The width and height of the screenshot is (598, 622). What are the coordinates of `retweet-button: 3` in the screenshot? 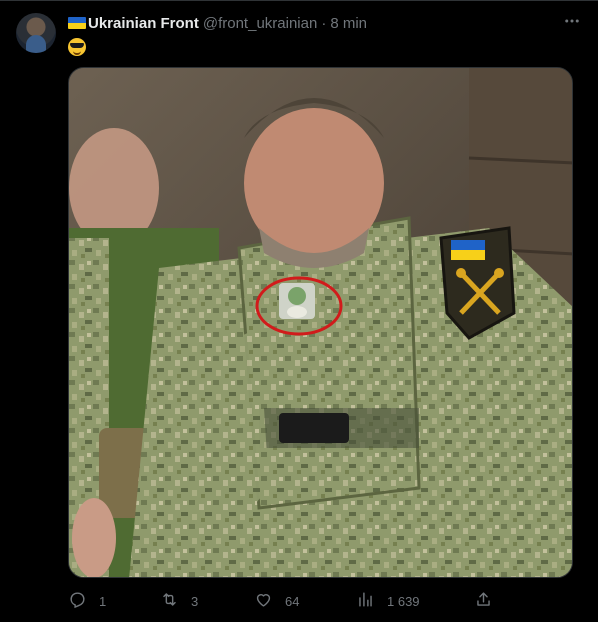 It's located at (179, 601).